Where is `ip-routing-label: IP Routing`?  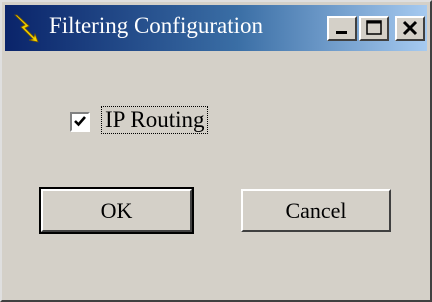
ip-routing-label: IP Routing is located at coordinates (155, 120).